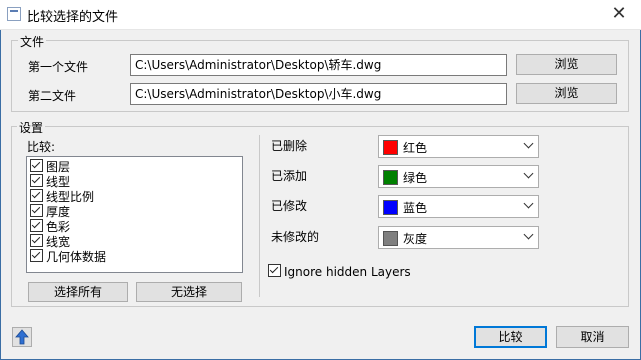 Image resolution: width=641 pixels, height=360 pixels. What do you see at coordinates (50, 211) in the screenshot?
I see `compare-item-thickness: 厚度` at bounding box center [50, 211].